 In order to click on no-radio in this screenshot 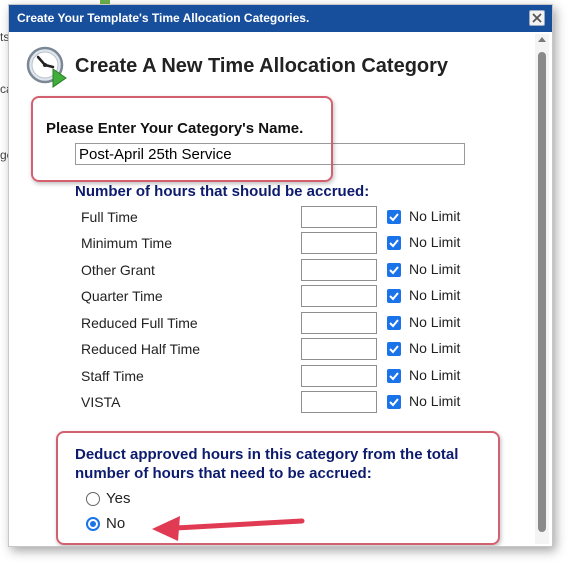, I will do `click(93, 524)`.